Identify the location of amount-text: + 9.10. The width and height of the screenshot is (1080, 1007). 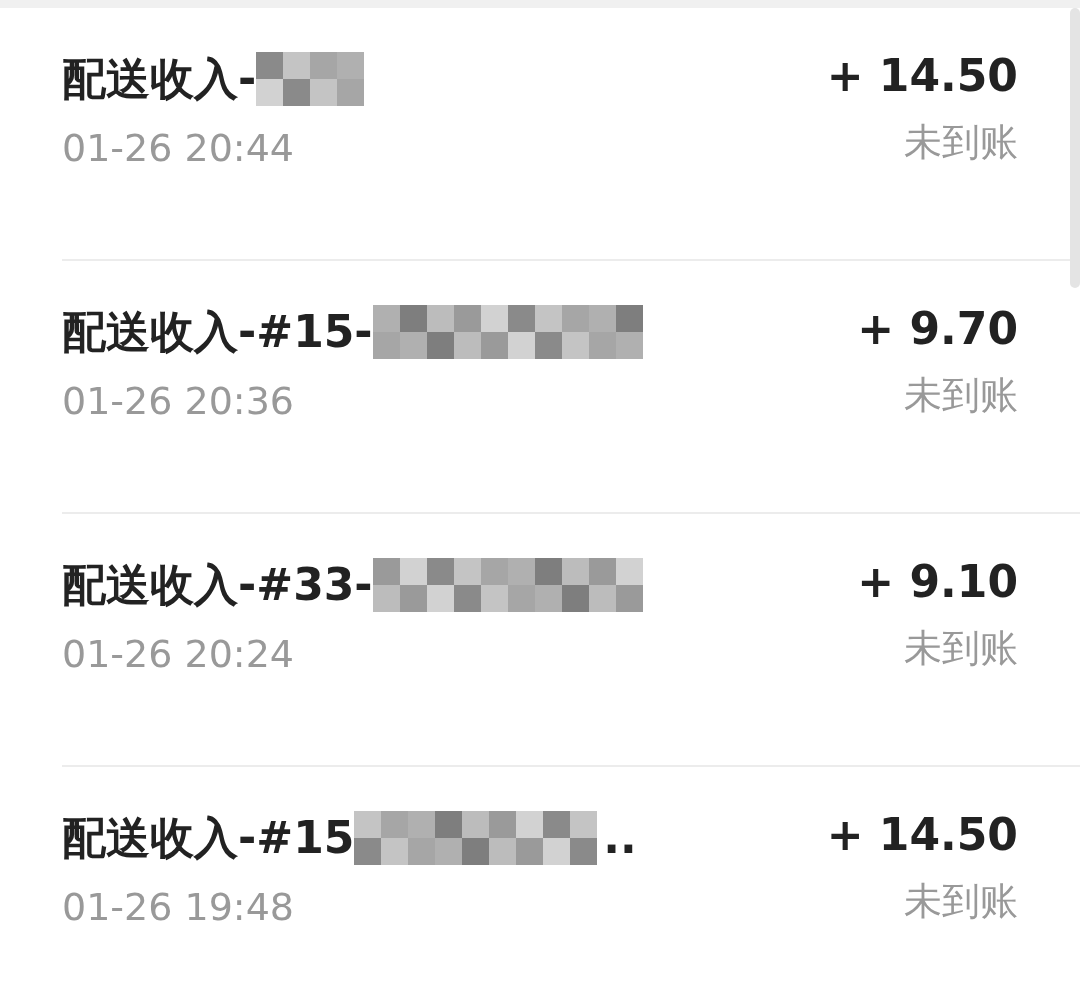
(937, 582).